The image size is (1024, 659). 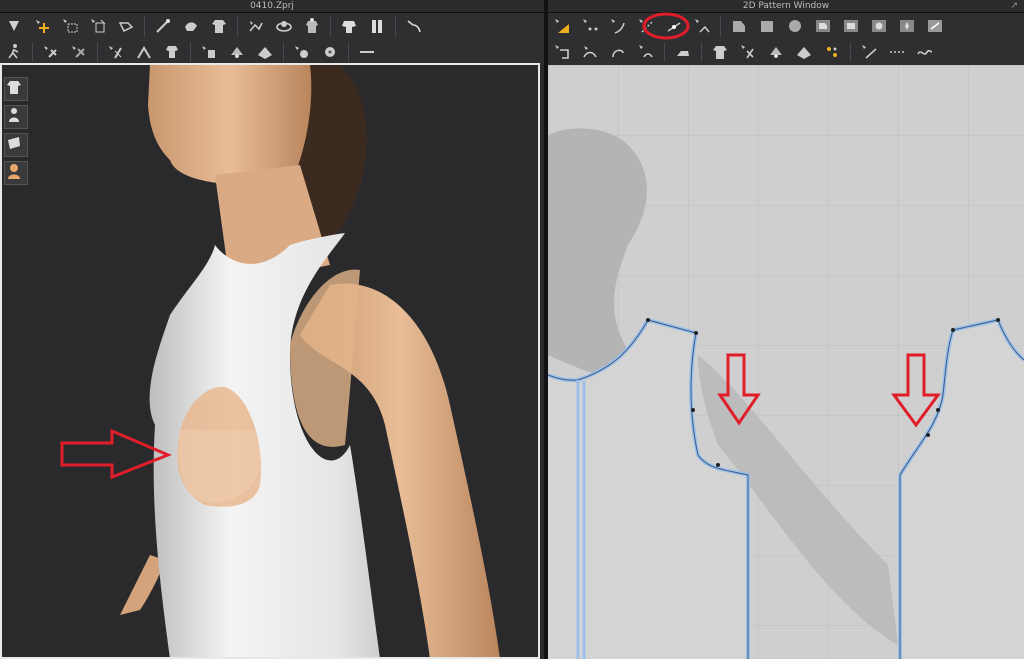 What do you see at coordinates (116, 52) in the screenshot?
I see `fold-line-icon` at bounding box center [116, 52].